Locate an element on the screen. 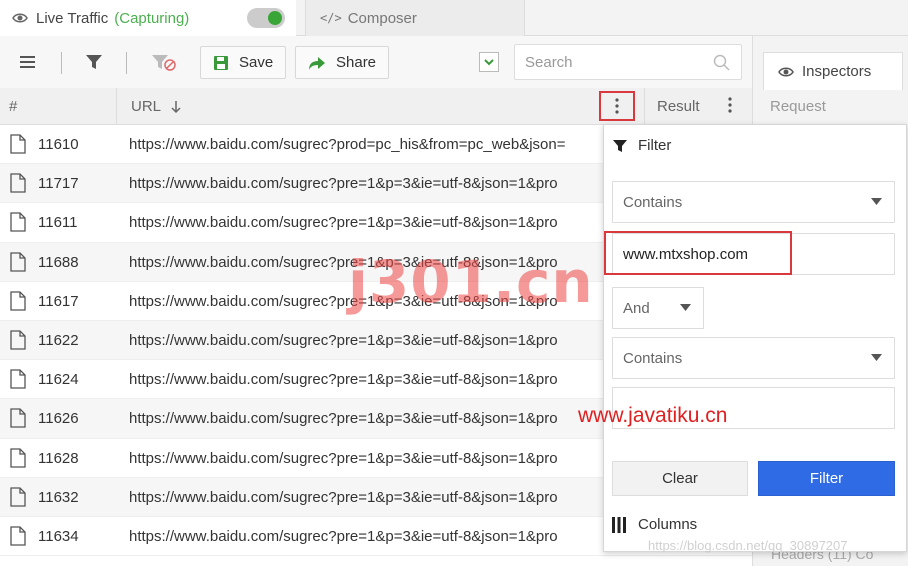 The image size is (908, 566). column-header-result: Result is located at coordinates (698, 106).